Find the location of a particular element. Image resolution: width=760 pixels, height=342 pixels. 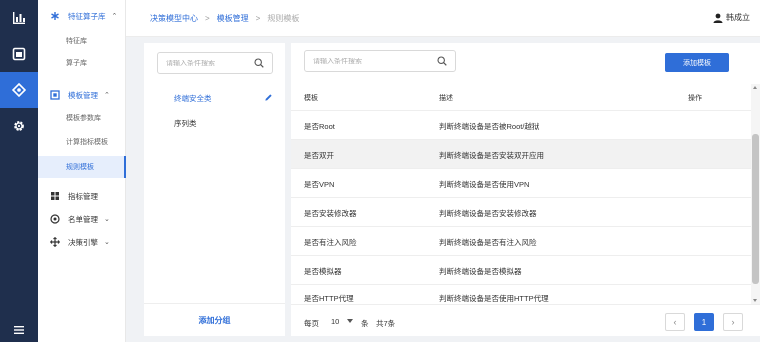

menu-item-template-params: 模板参数库 is located at coordinates (82, 118).